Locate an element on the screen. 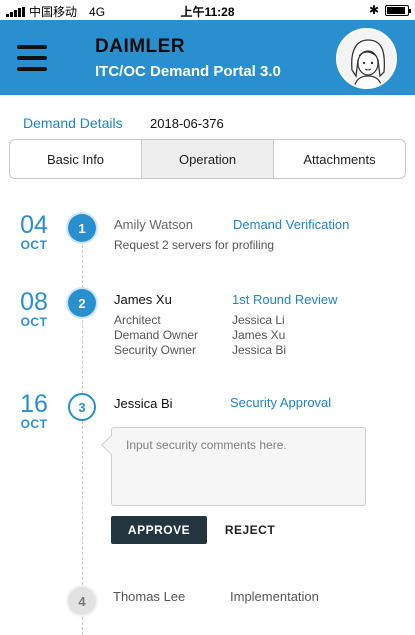 The image size is (415, 635). step-1-stage: Demand Verification is located at coordinates (291, 224).